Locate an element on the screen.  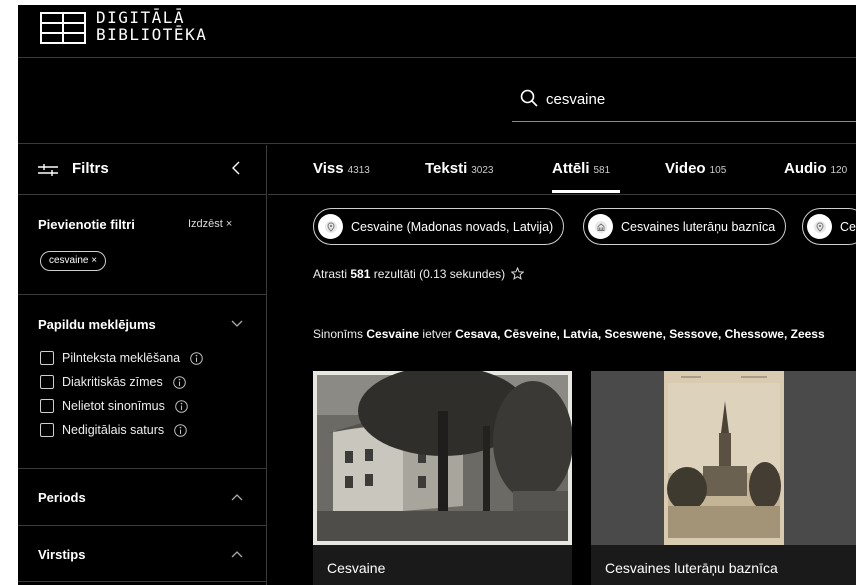
tab-audio: Audio 120 is located at coordinates (815, 168).